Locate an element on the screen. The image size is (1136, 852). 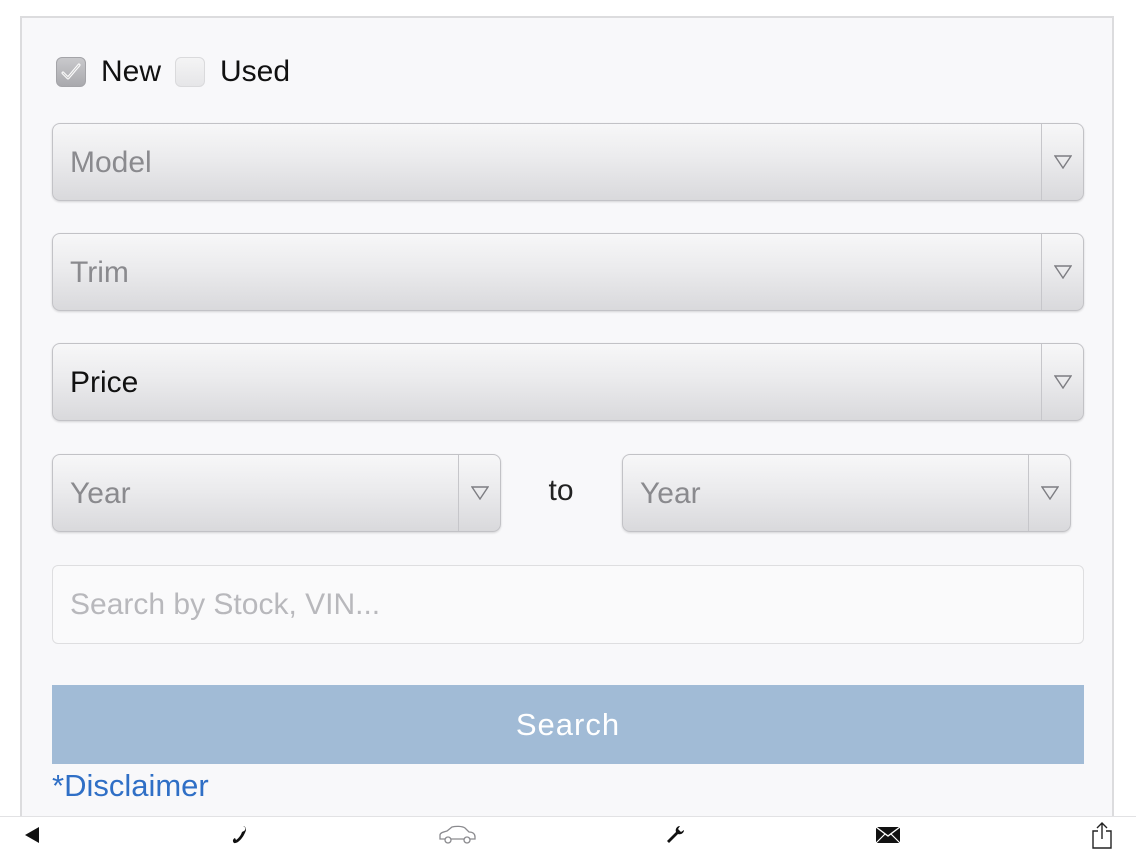
price-select-arrow is located at coordinates (1062, 382).